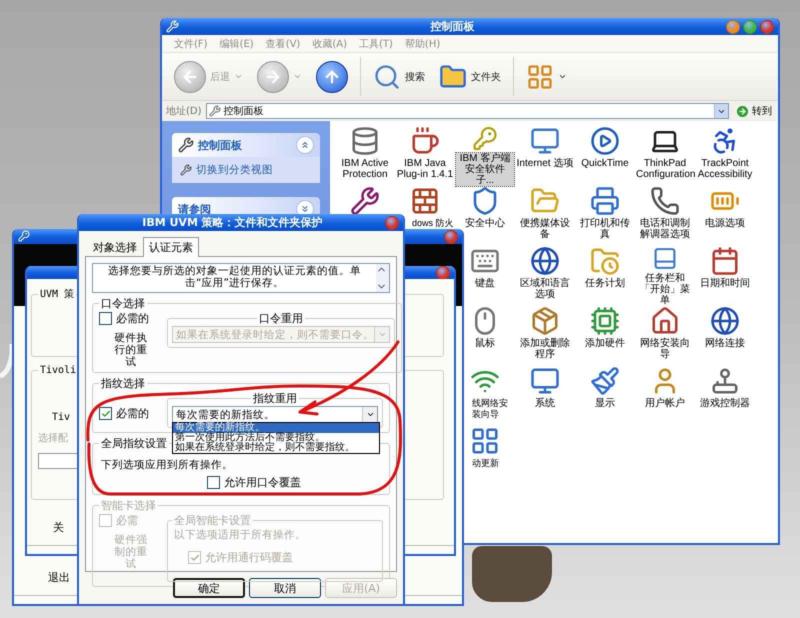  Describe the element at coordinates (425, 201) in the screenshot. I see `brick-wall-icon` at that location.